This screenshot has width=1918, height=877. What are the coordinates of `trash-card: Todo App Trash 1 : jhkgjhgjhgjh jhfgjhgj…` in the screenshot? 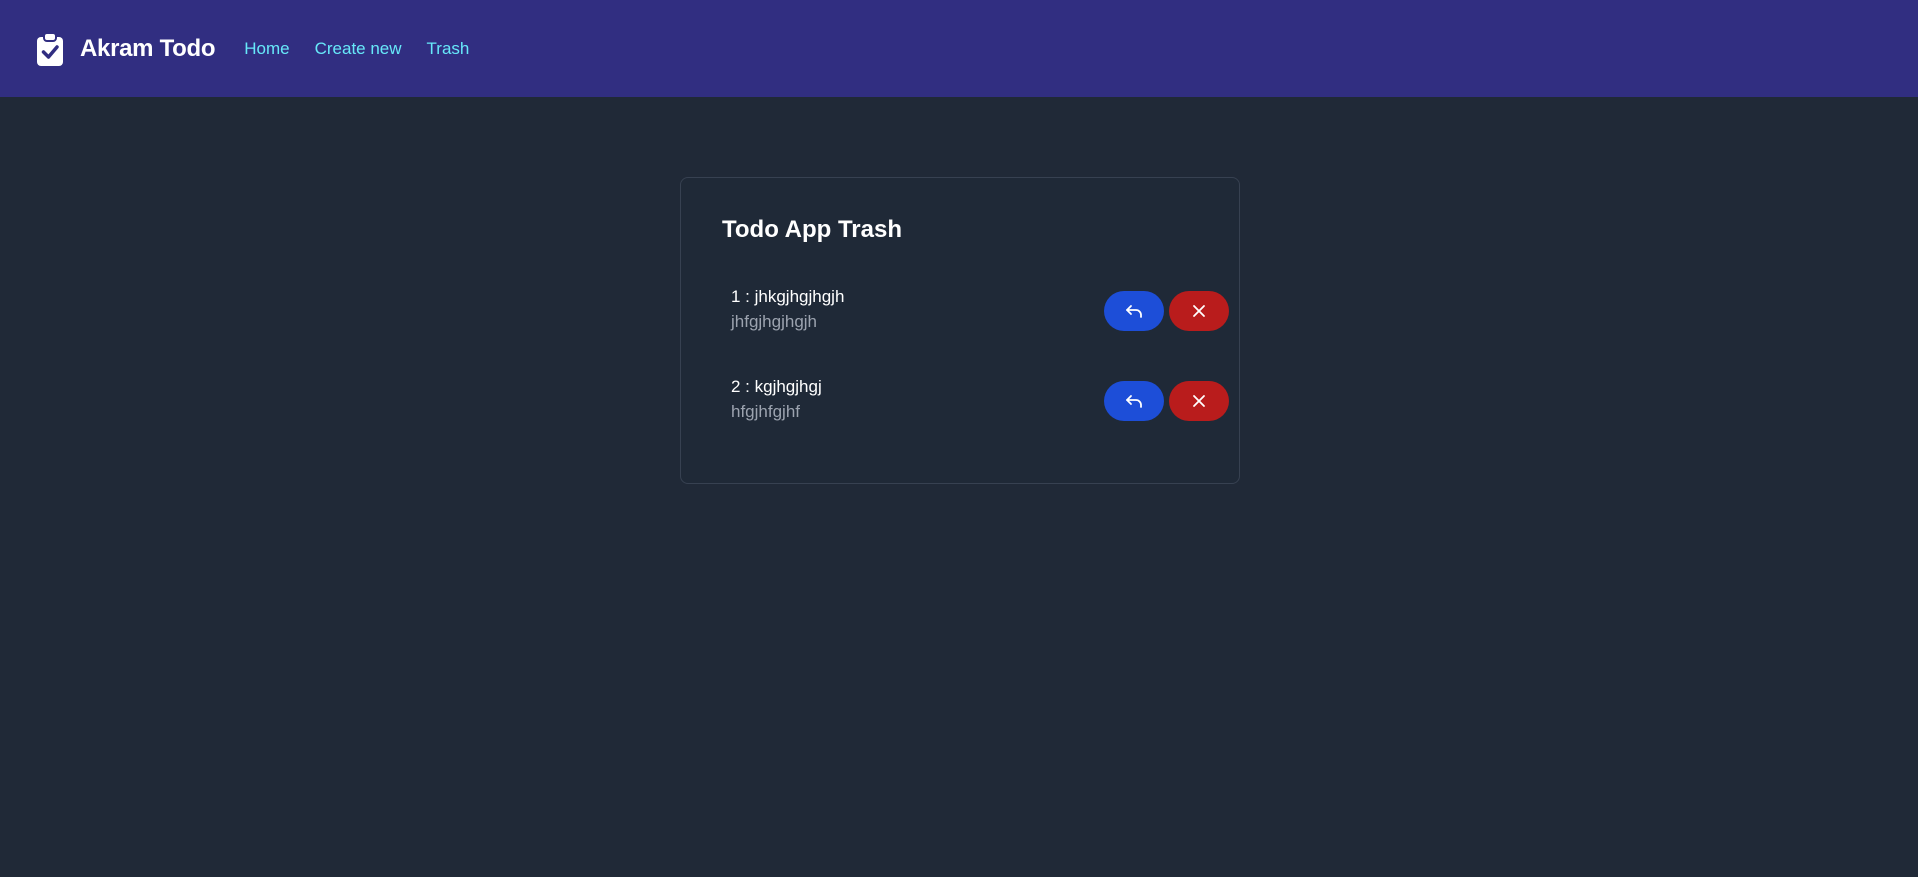 It's located at (960, 330).